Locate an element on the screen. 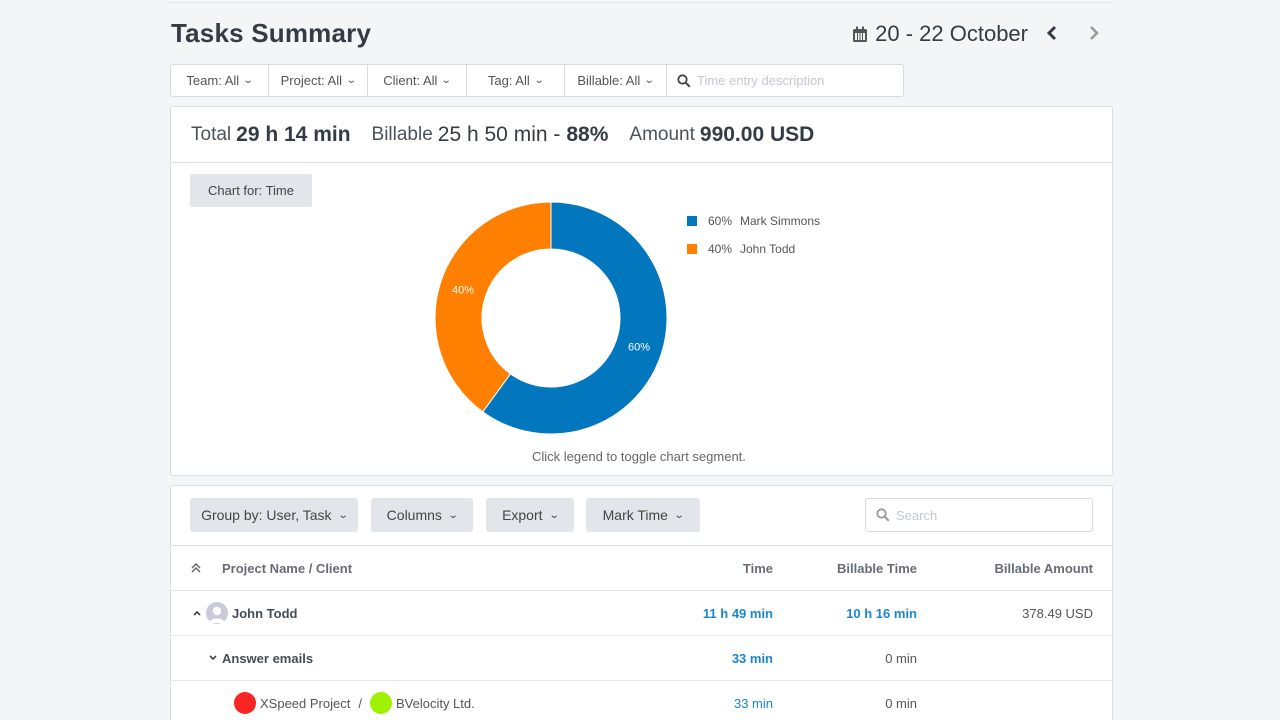 This screenshot has height=720, width=1280. chevron-down-icon is located at coordinates (213, 658).